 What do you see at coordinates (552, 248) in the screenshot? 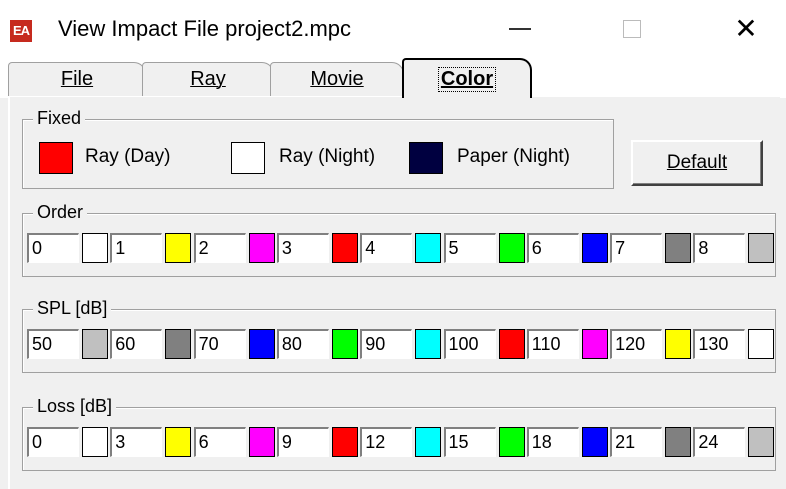
I see `order-value-field: 6` at bounding box center [552, 248].